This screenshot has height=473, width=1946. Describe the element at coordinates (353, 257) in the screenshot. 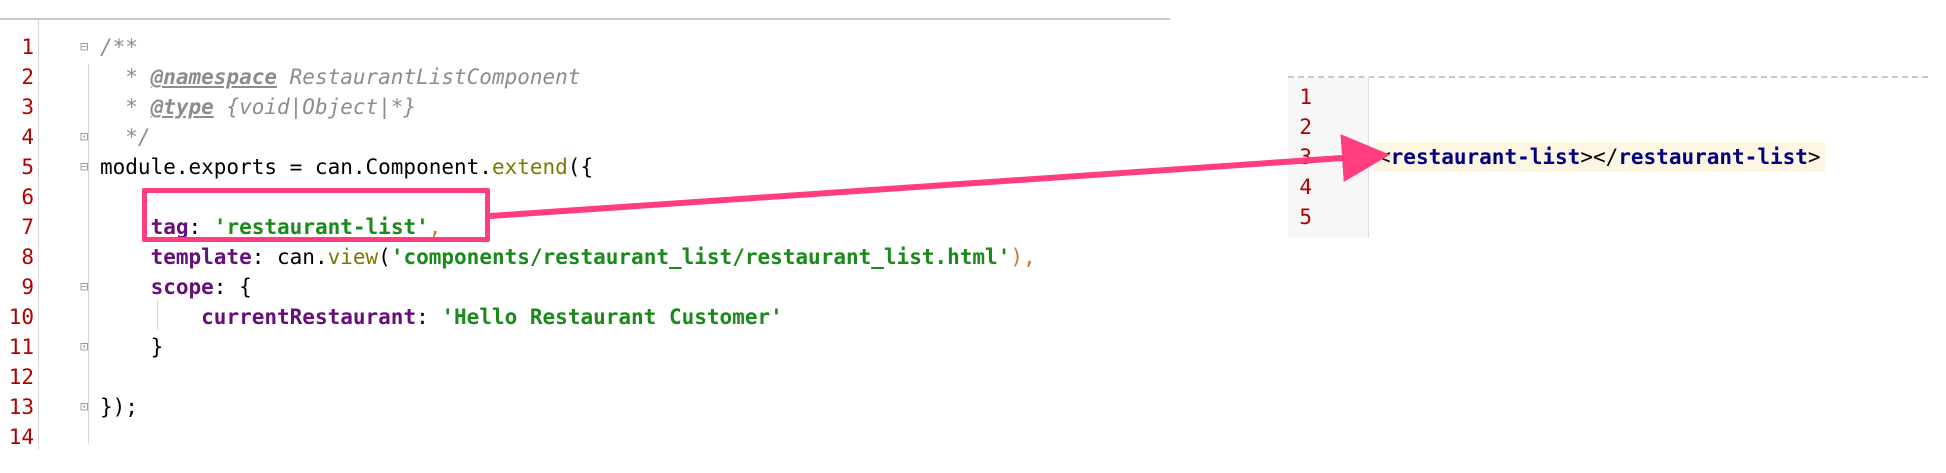

I see `code-token: view` at that location.